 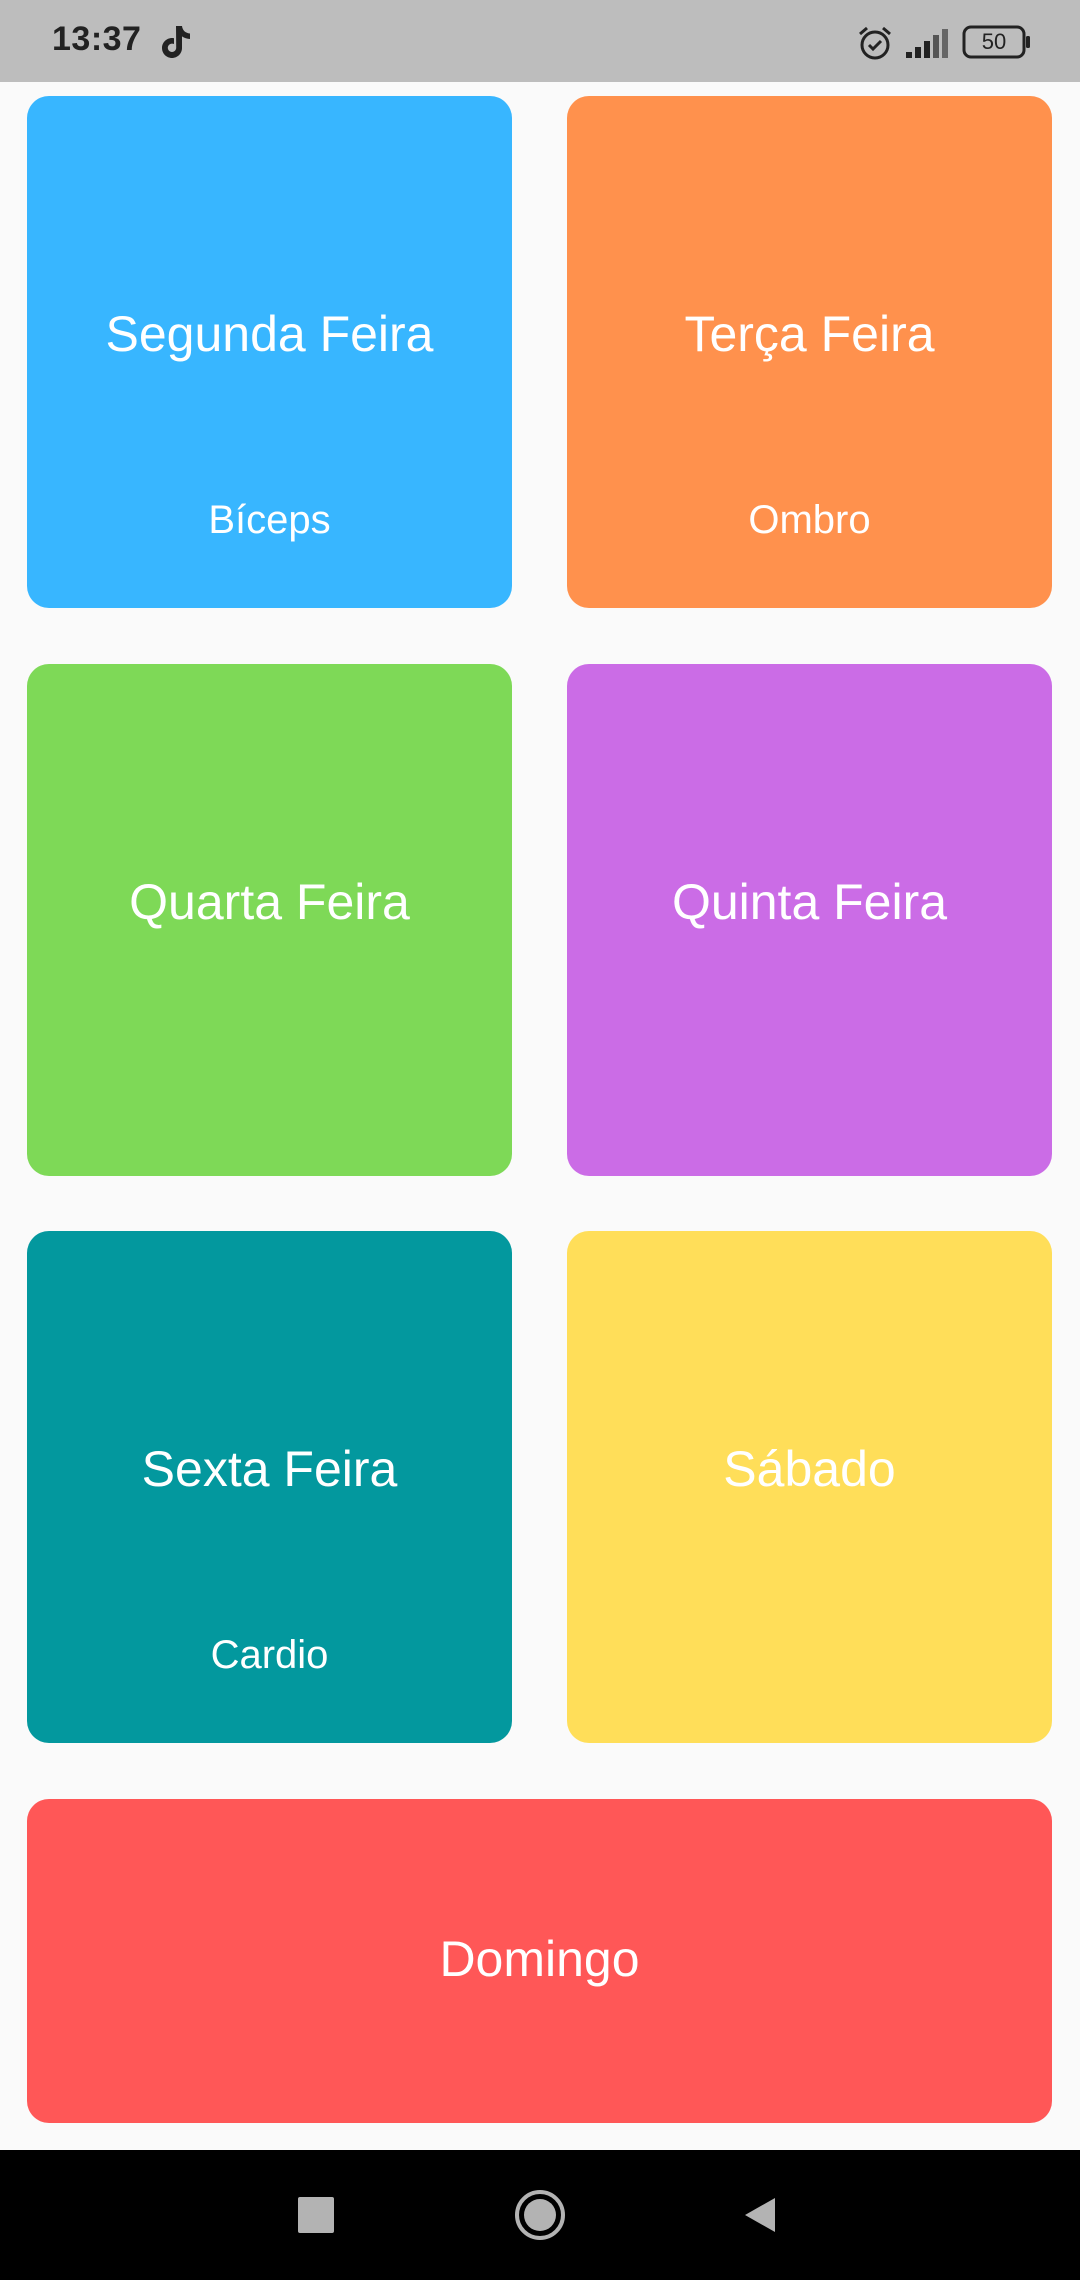 What do you see at coordinates (176, 42) in the screenshot?
I see `tiktok-icon` at bounding box center [176, 42].